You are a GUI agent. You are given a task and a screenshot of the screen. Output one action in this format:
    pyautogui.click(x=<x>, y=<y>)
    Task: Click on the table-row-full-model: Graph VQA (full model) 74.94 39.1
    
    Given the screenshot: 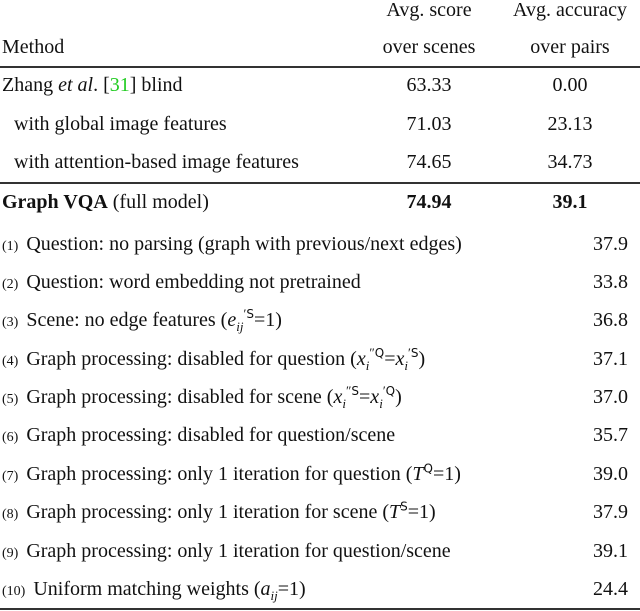 What is the action you would take?
    pyautogui.click(x=320, y=202)
    